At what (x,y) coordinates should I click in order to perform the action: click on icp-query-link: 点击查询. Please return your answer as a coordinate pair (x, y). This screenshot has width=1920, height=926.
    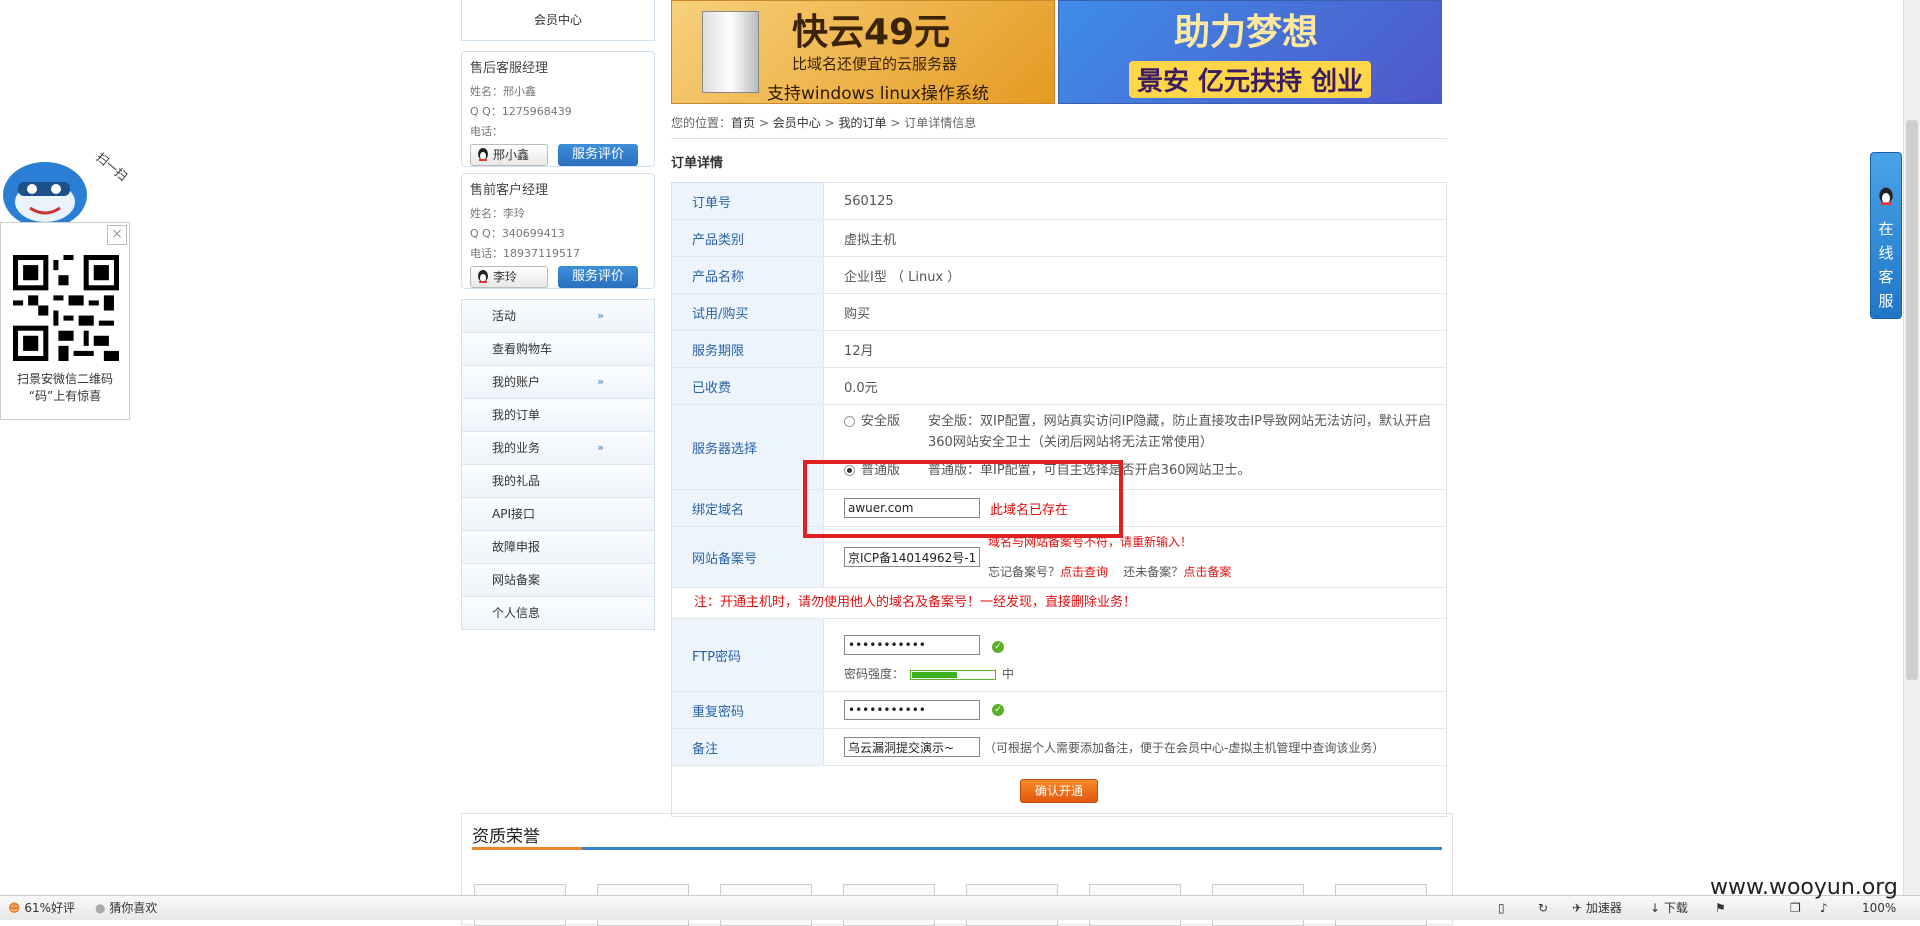
    Looking at the image, I should click on (1084, 572).